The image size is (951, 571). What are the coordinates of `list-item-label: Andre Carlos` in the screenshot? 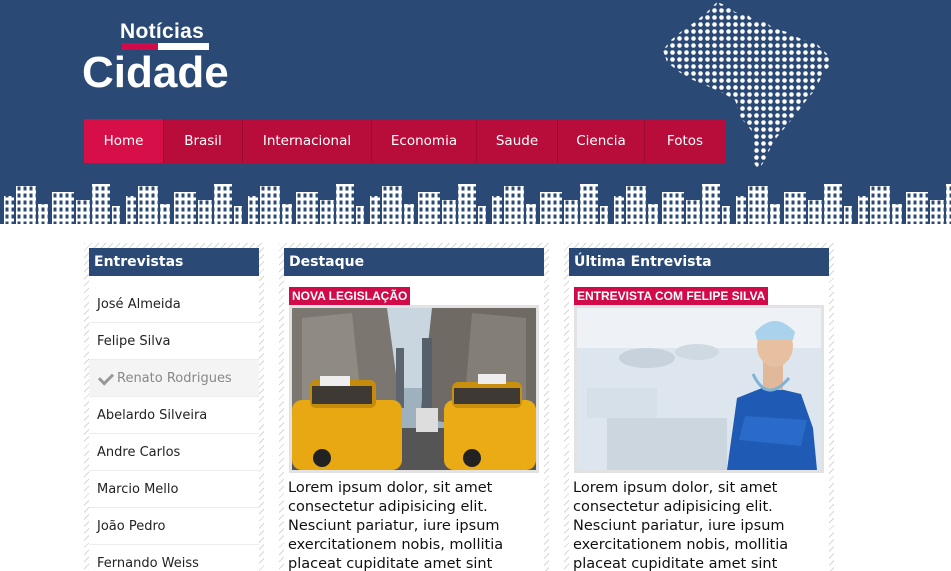 It's located at (139, 452).